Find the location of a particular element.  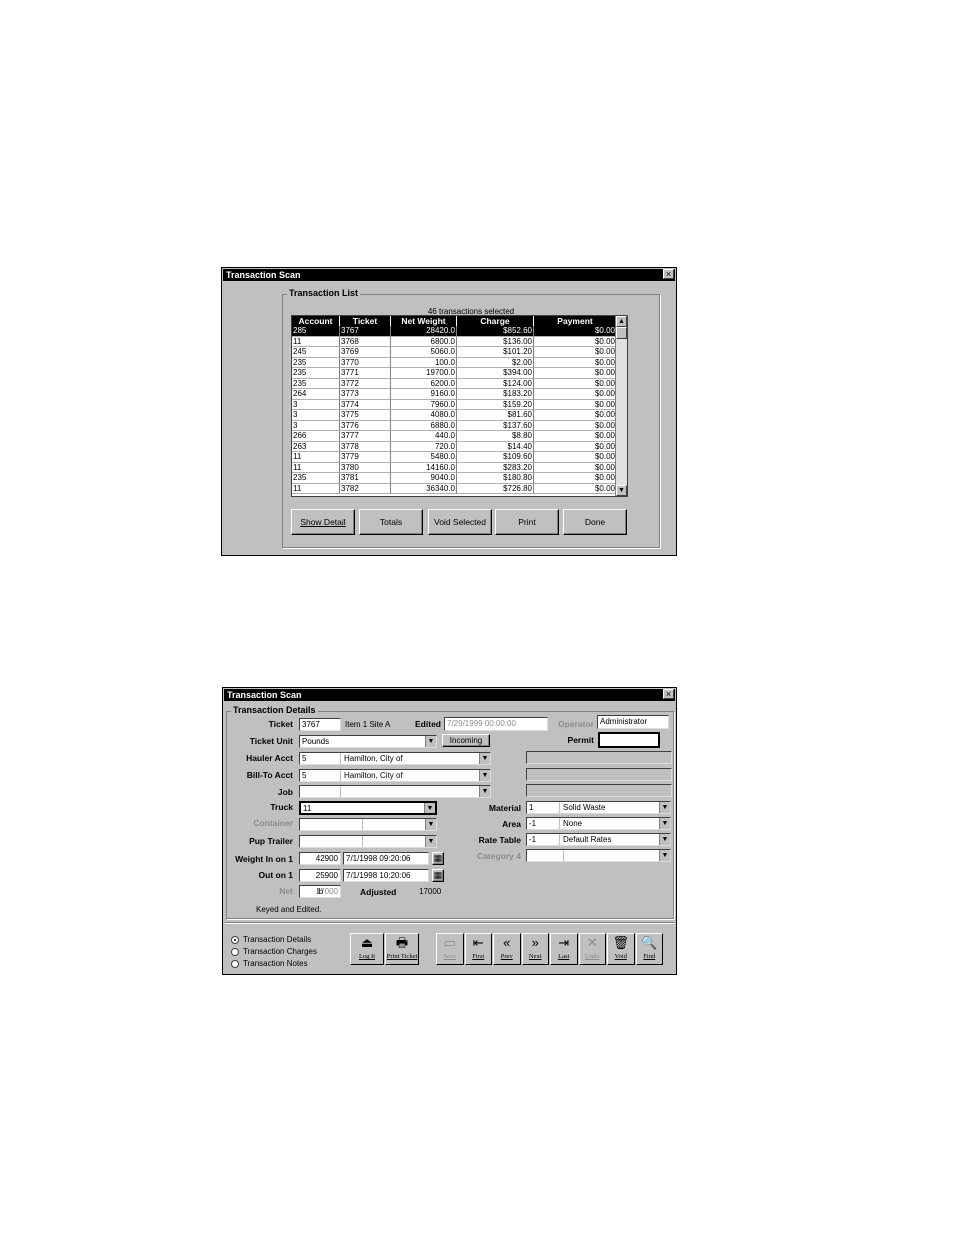

table-row: 285 3767 28420.0 $852.60 $0.00 is located at coordinates (454, 331).